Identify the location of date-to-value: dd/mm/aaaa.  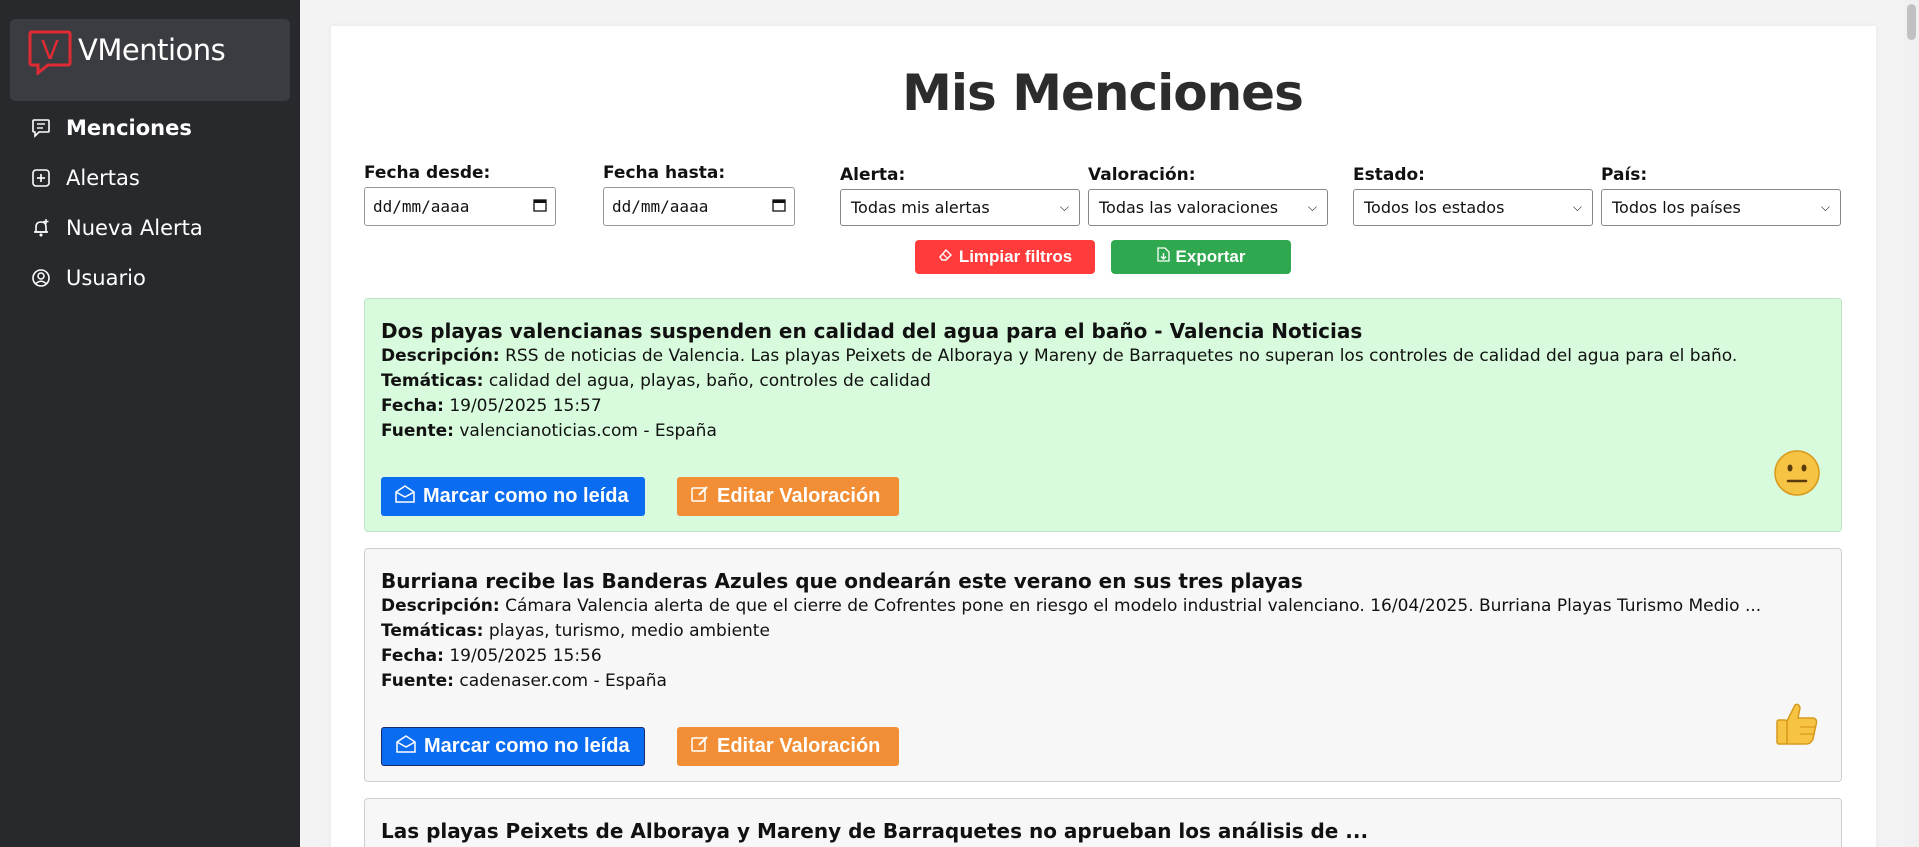
(660, 206).